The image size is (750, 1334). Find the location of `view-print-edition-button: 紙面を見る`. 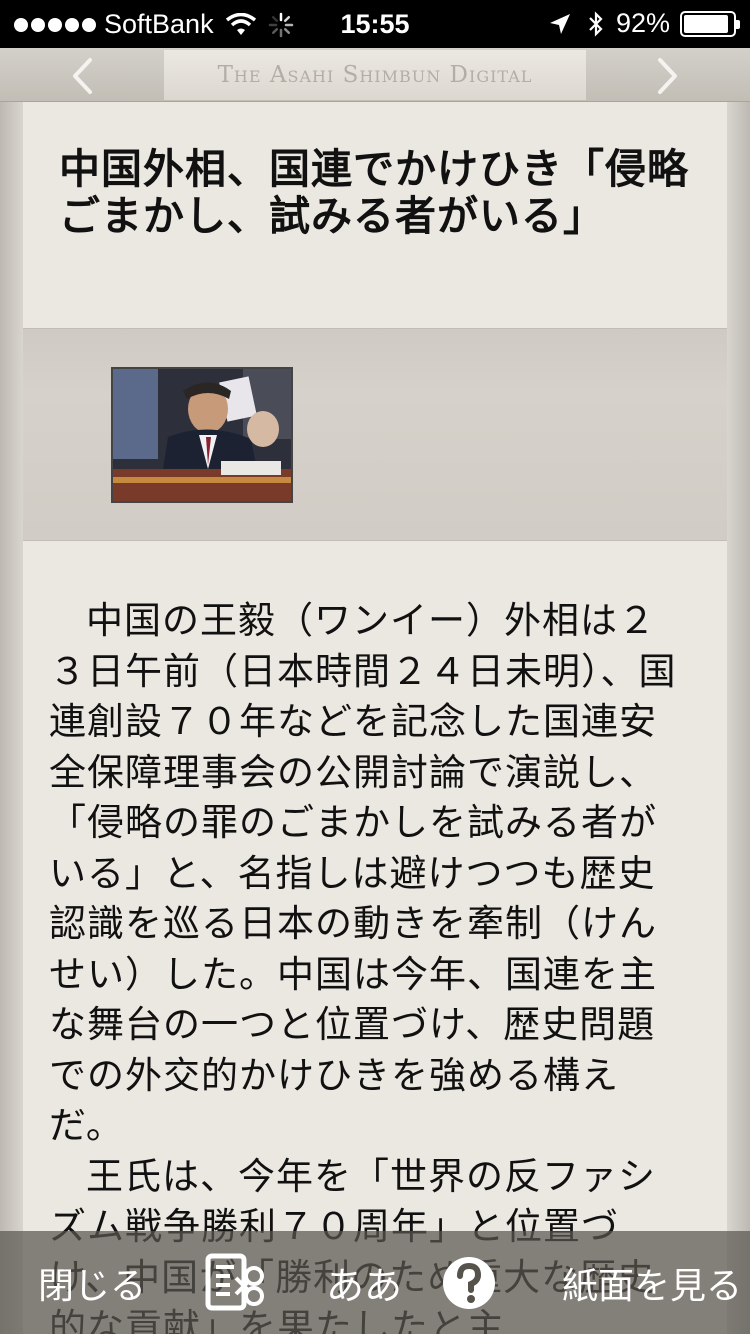

view-print-edition-button: 紙面を見る is located at coordinates (652, 1282).